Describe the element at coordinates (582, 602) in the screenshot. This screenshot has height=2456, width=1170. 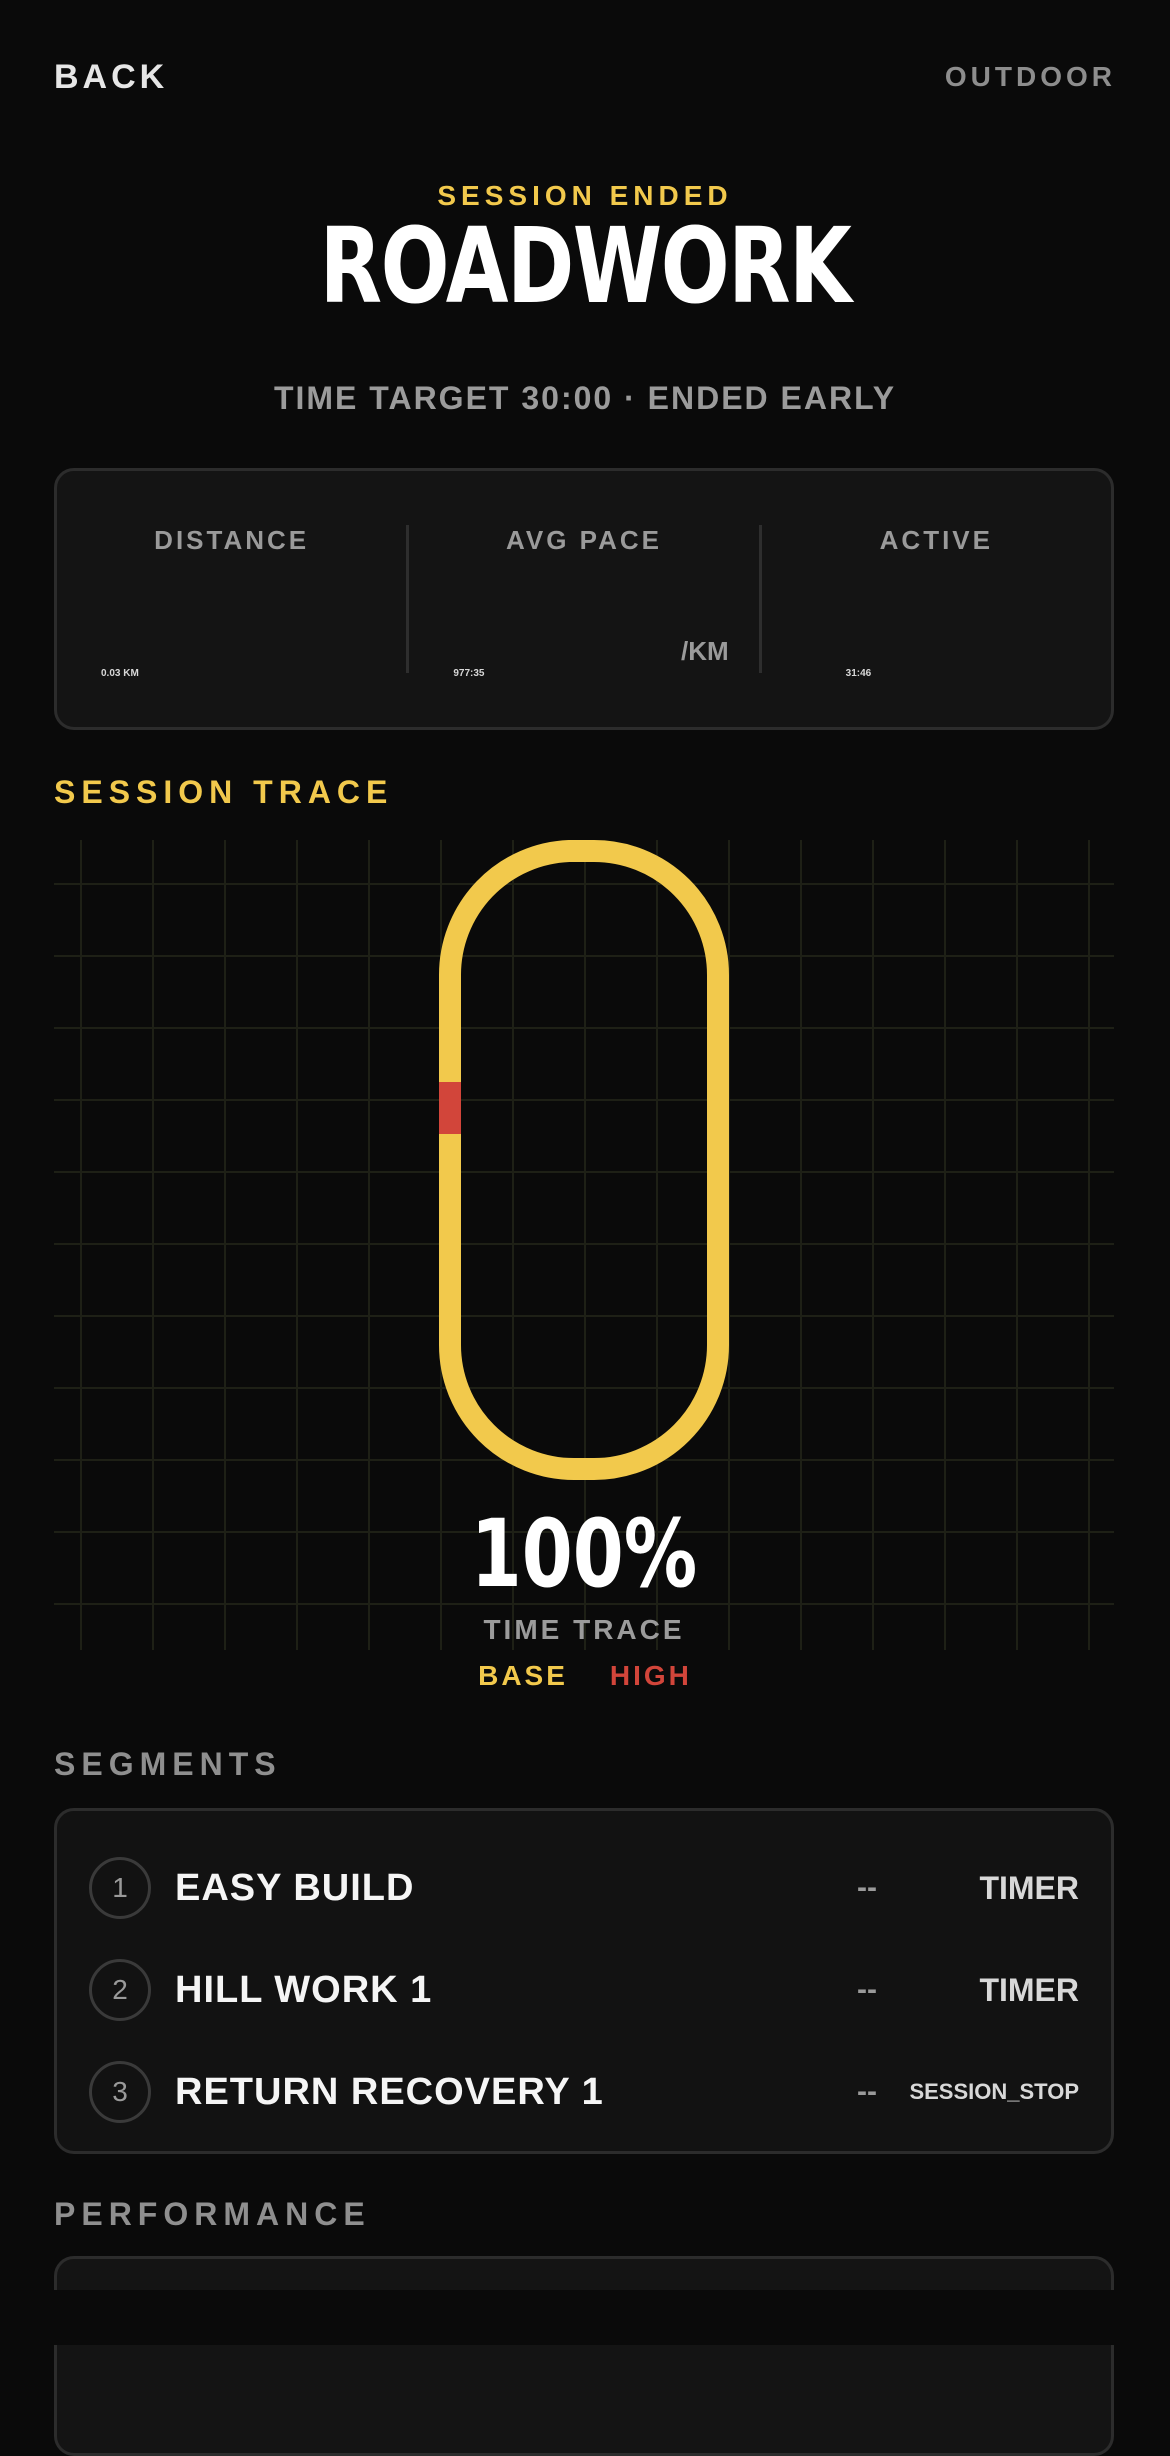
I see `stat-avg-pace: AVG PACE 977:35 /KM` at that location.